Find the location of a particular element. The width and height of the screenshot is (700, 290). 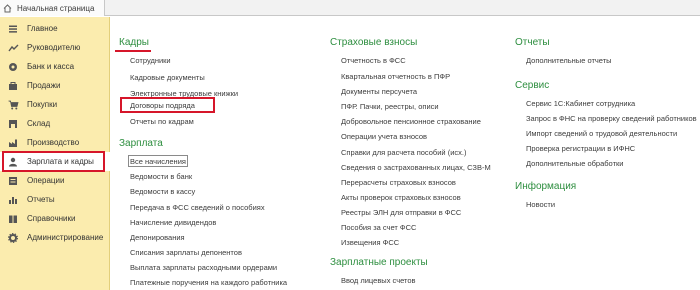

sidebar-item-label: Администрирование is located at coordinates (65, 237).